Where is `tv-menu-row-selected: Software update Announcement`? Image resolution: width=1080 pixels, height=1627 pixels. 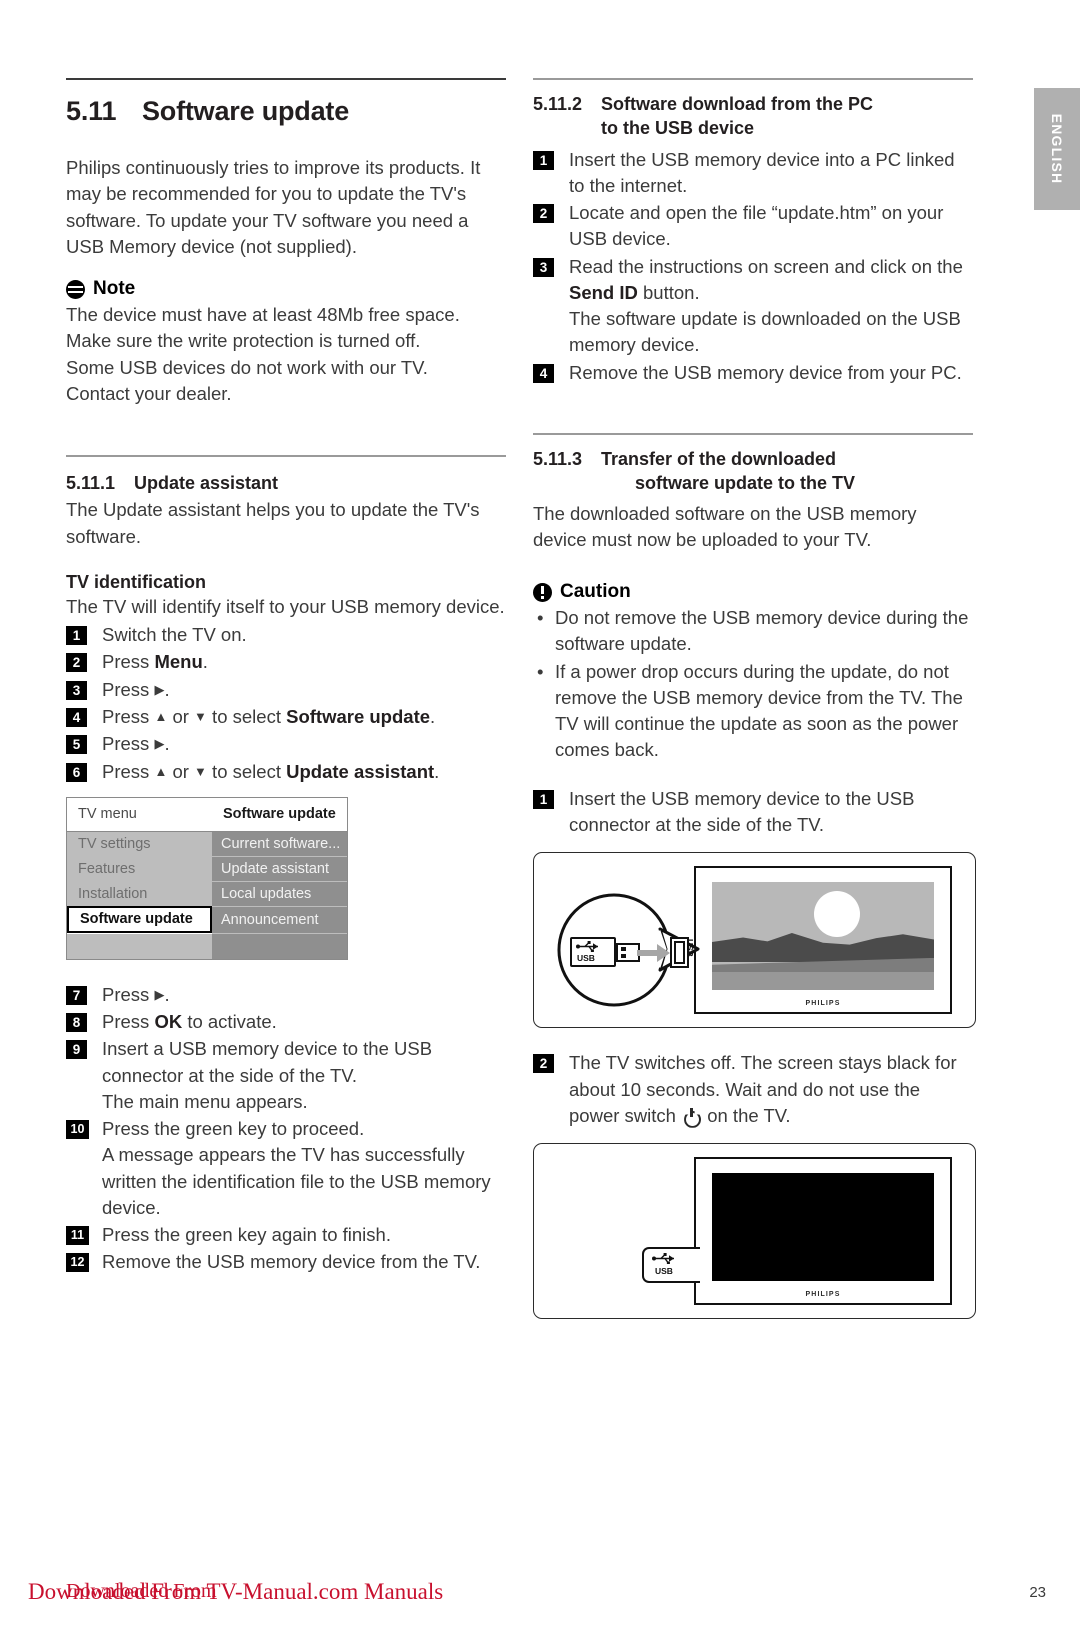 tv-menu-row-selected: Software update Announcement is located at coordinates (207, 919).